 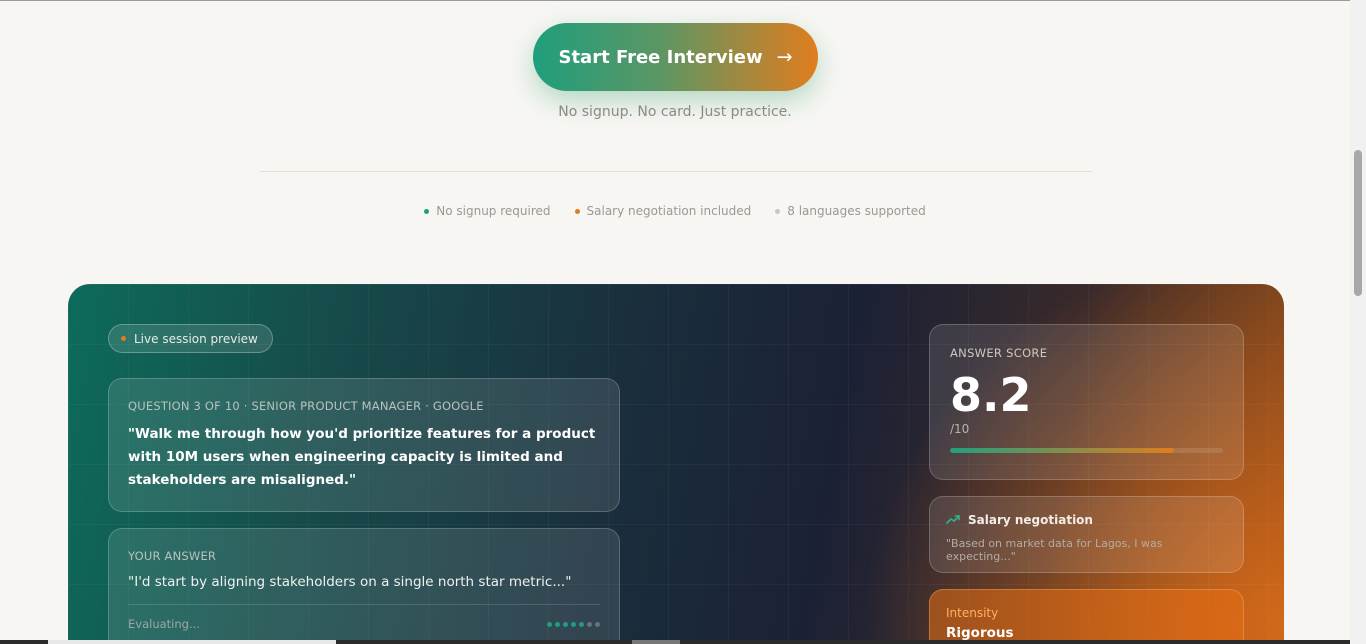 What do you see at coordinates (784, 57) in the screenshot?
I see `arrow-right-icon: →` at bounding box center [784, 57].